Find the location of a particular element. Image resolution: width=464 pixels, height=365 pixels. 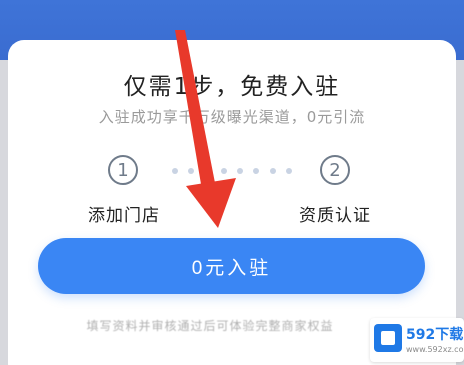

watermark-url: www.592xz.com is located at coordinates (435, 349).